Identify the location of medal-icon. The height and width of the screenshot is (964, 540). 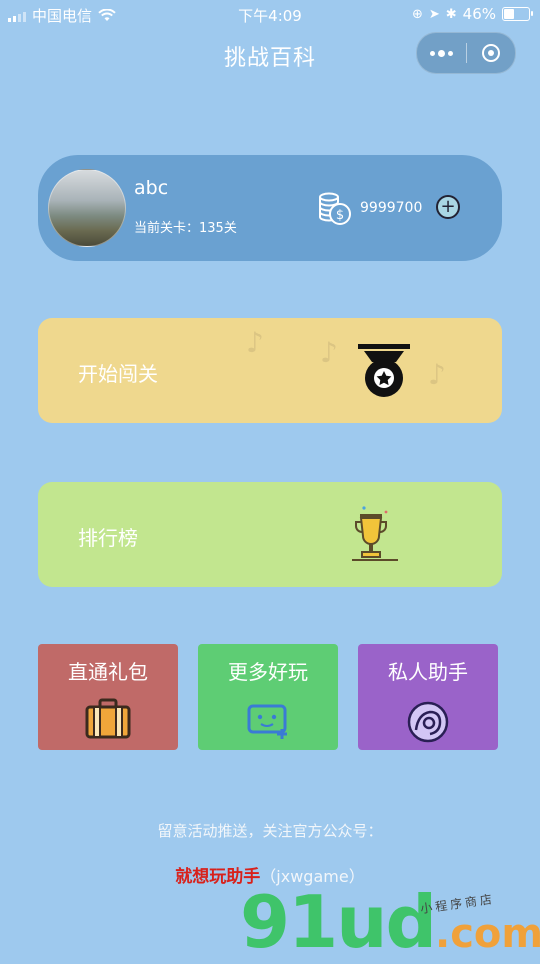
(384, 370).